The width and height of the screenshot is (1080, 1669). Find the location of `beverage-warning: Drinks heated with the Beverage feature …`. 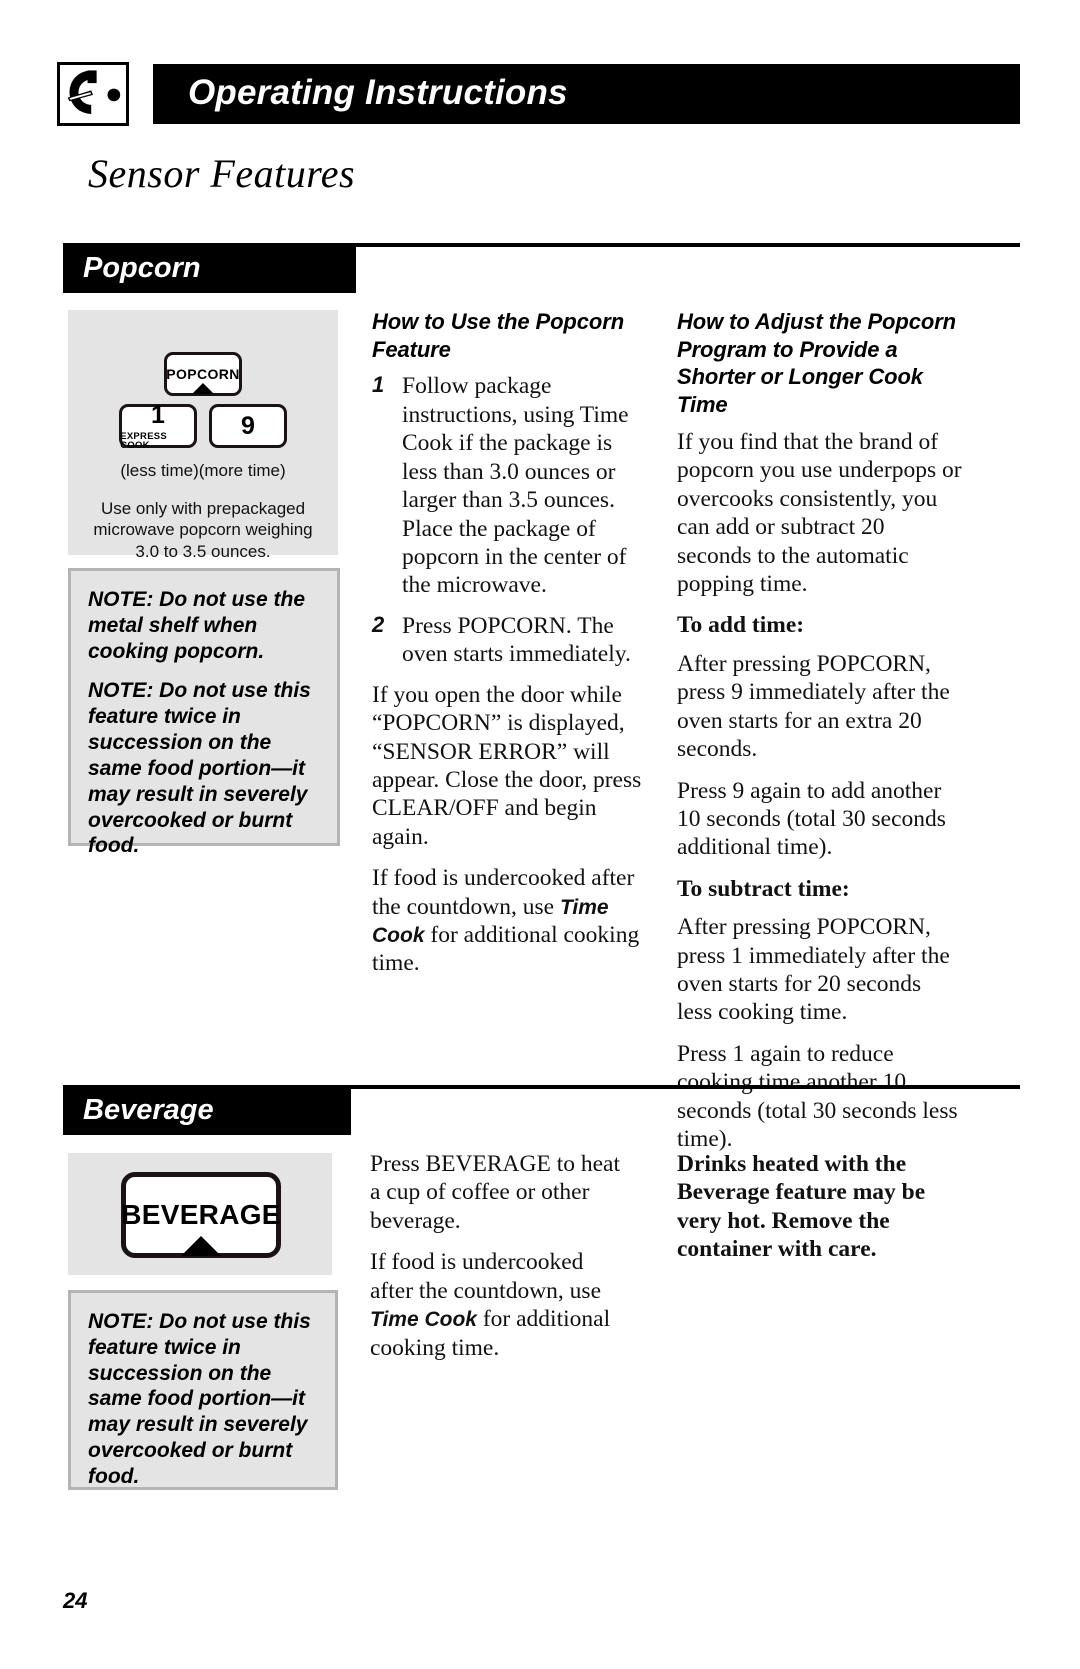

beverage-warning: Drinks heated with the Beverage feature … is located at coordinates (801, 1207).